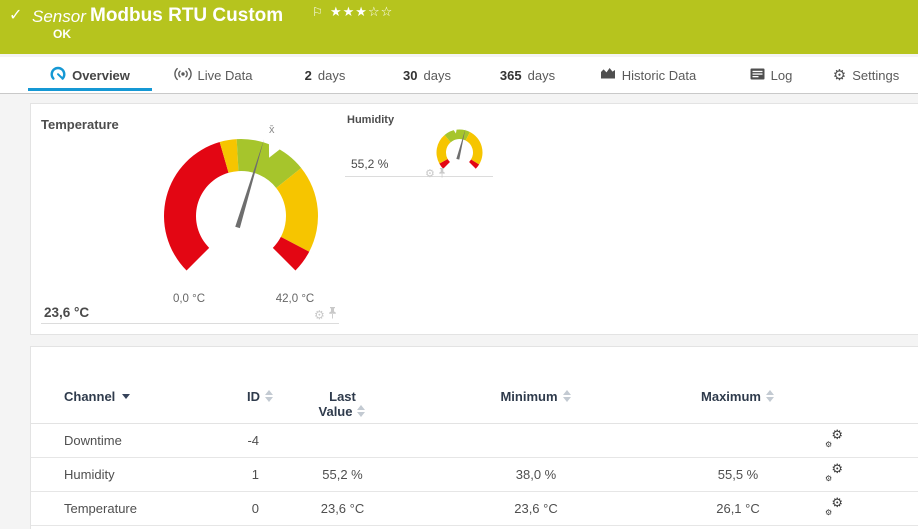 This screenshot has width=918, height=529. What do you see at coordinates (757, 75) in the screenshot?
I see `log-icon` at bounding box center [757, 75].